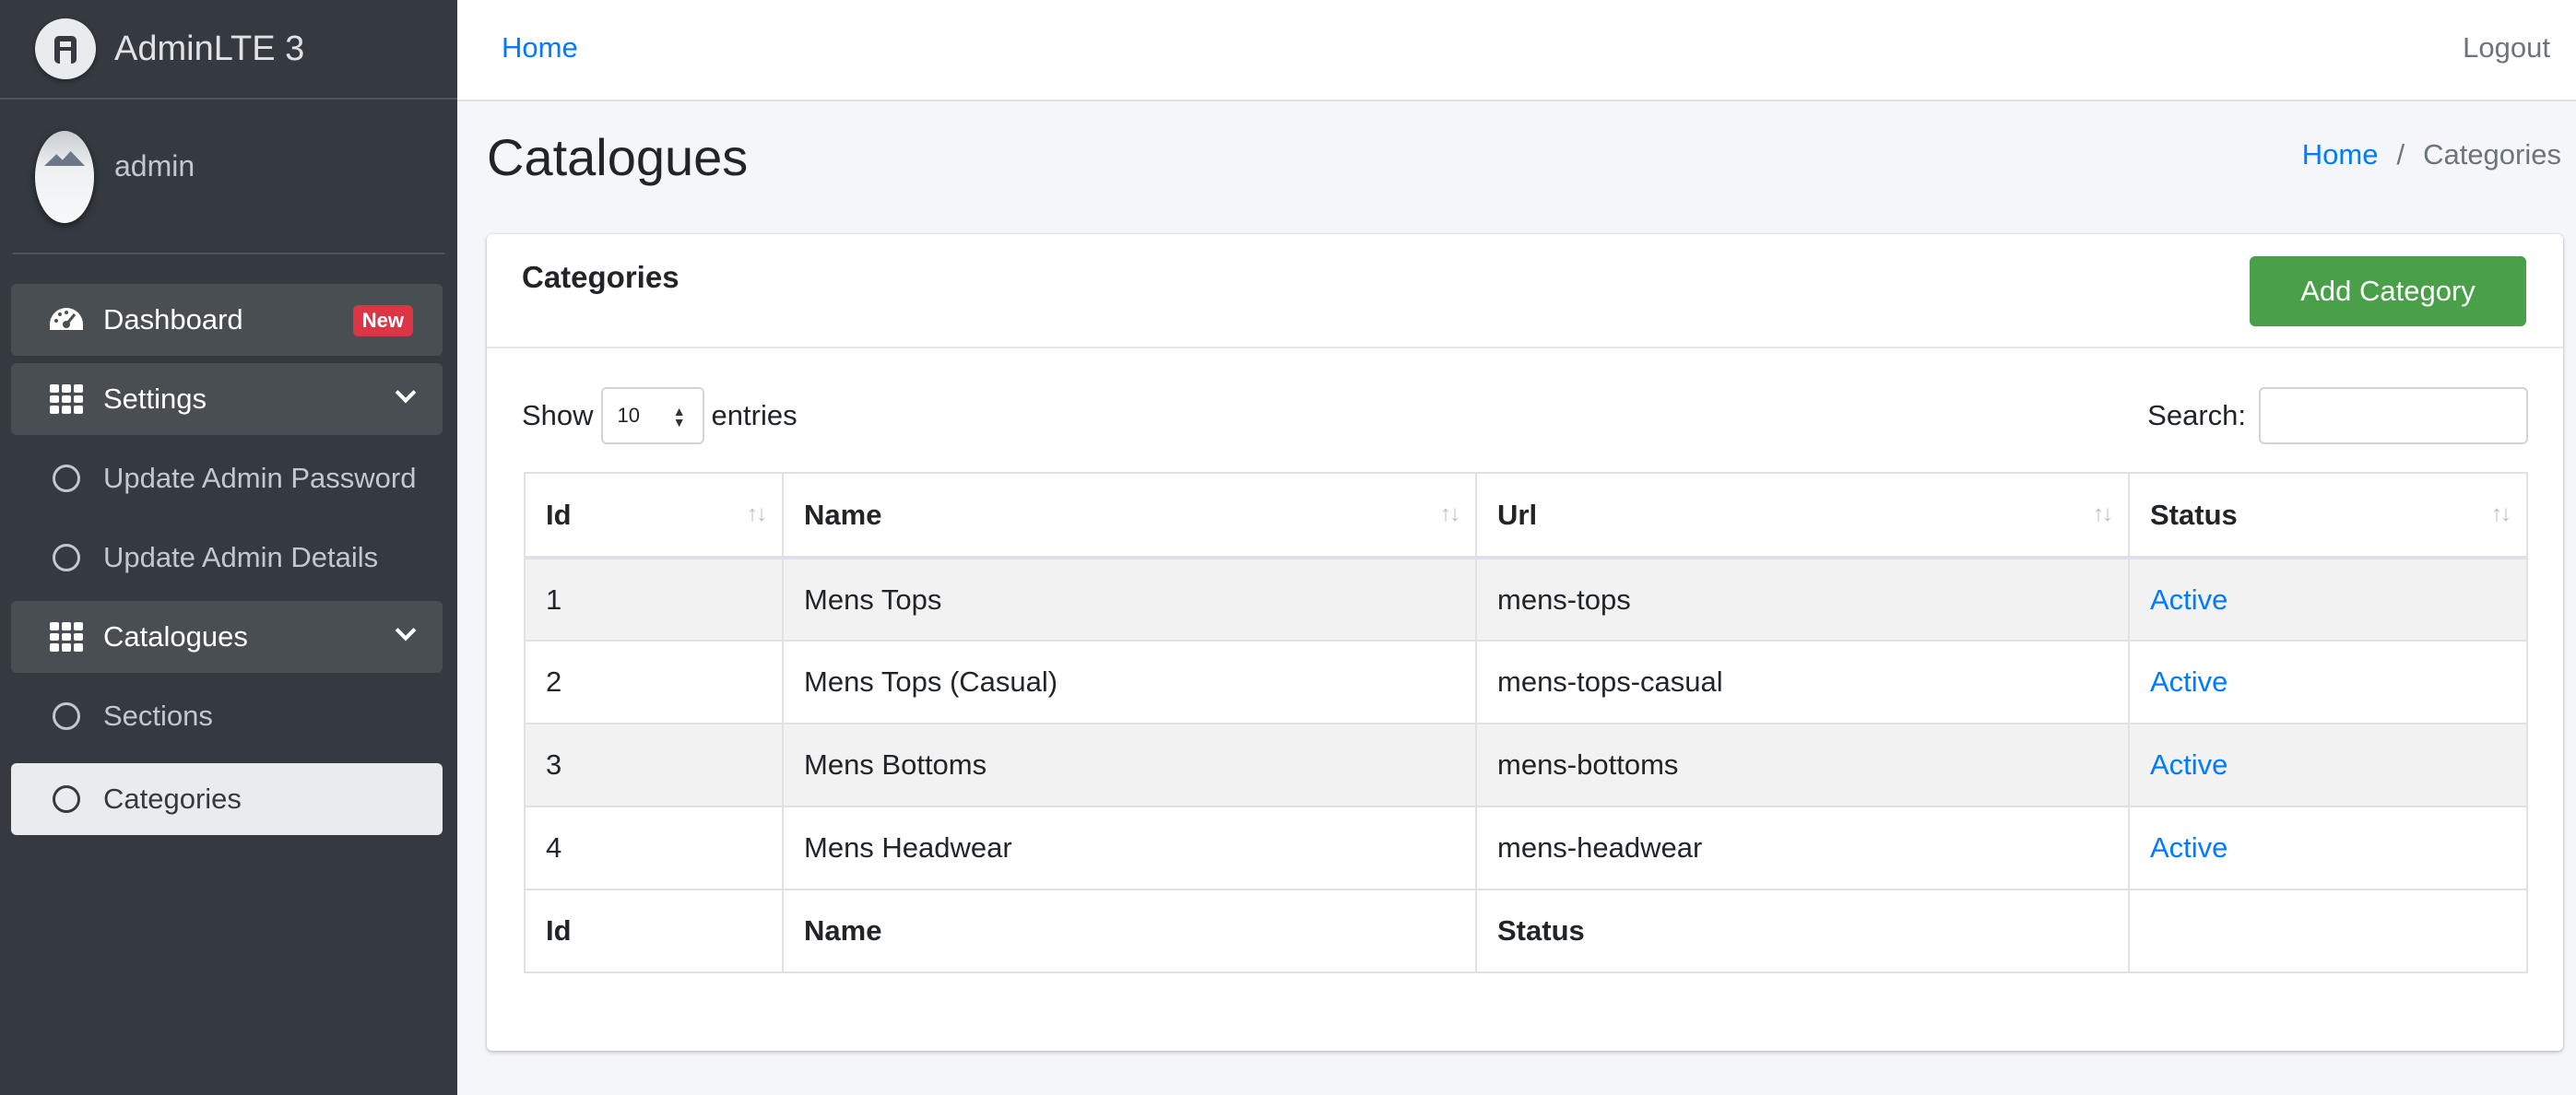 The height and width of the screenshot is (1095, 2576). I want to click on cell-id: 1, so click(654, 599).